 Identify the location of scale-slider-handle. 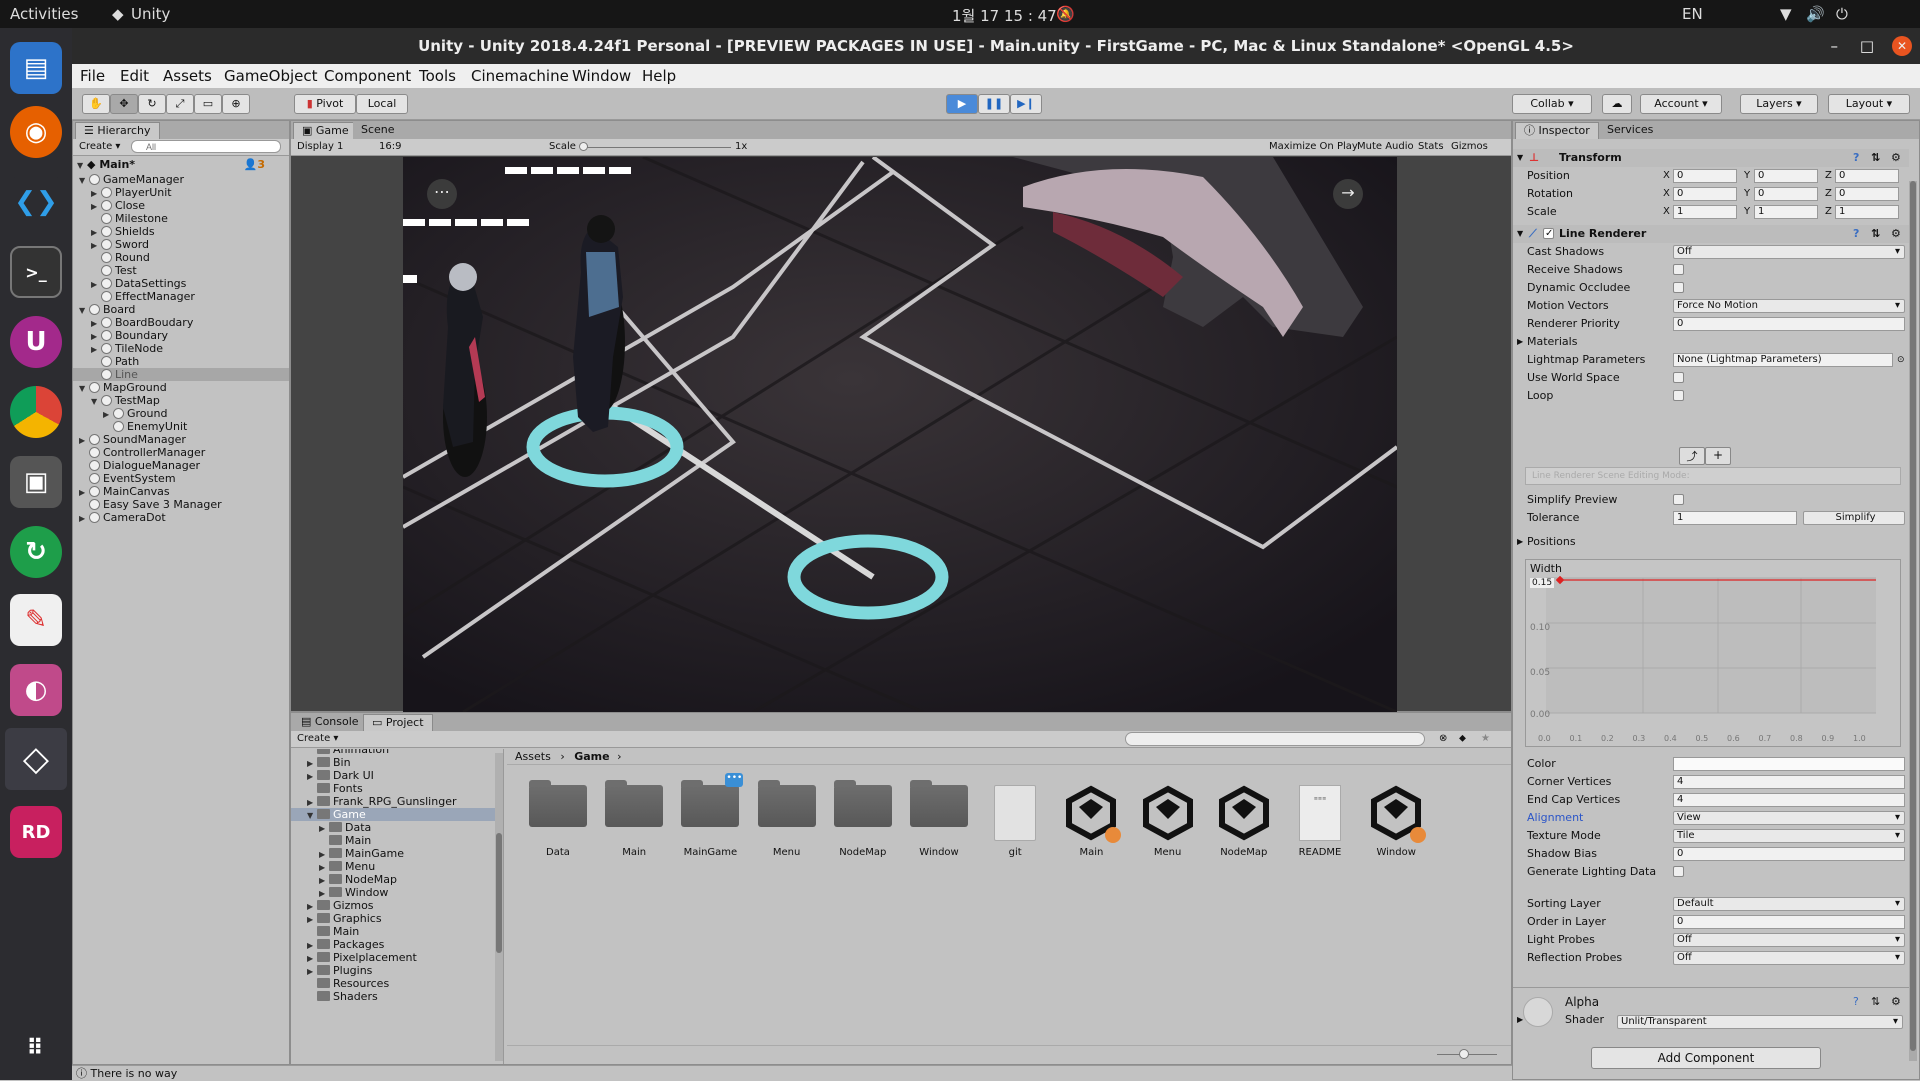
(583, 146).